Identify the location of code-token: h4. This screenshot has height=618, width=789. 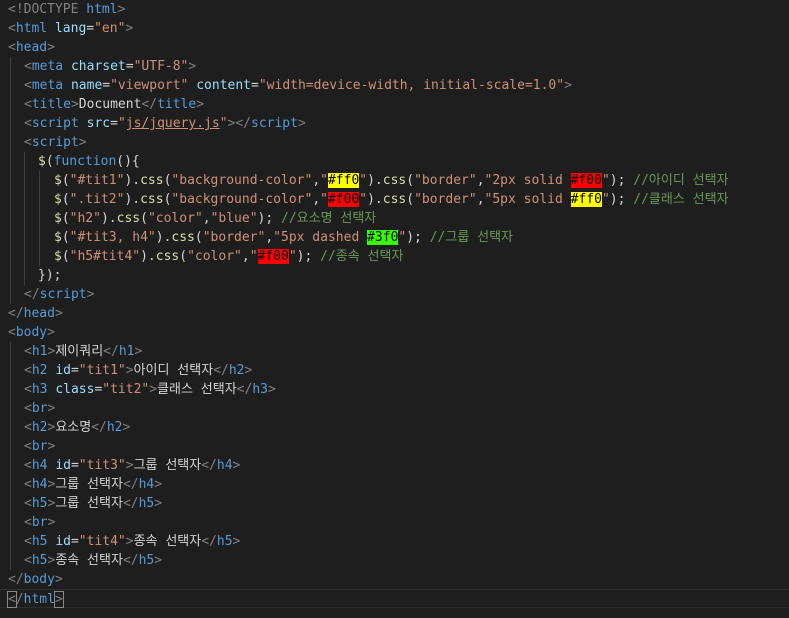
(39, 484).